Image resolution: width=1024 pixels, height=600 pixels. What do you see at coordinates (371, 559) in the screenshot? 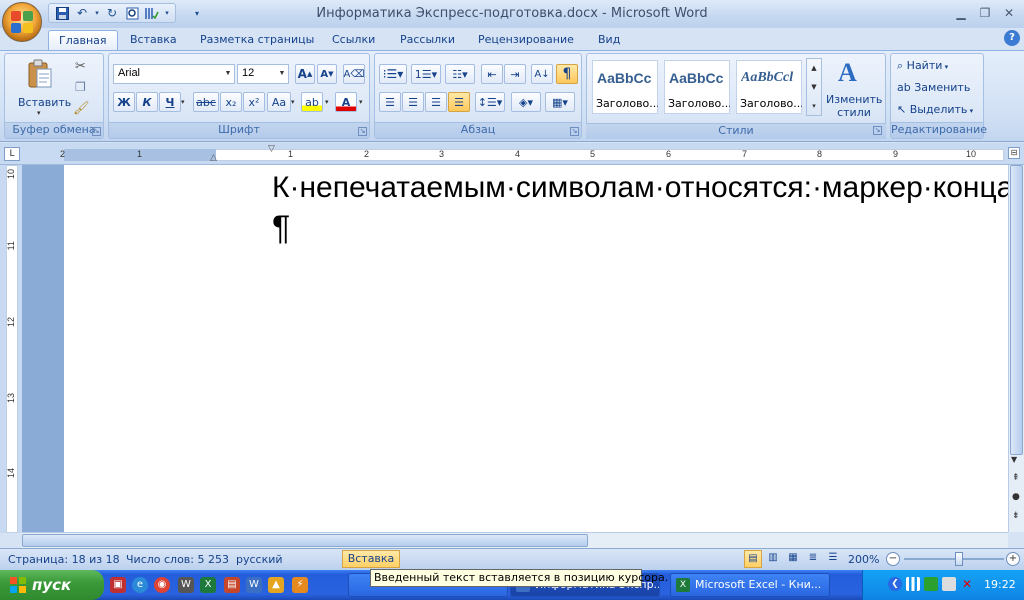
I see `insert-mode-button: Вставка` at bounding box center [371, 559].